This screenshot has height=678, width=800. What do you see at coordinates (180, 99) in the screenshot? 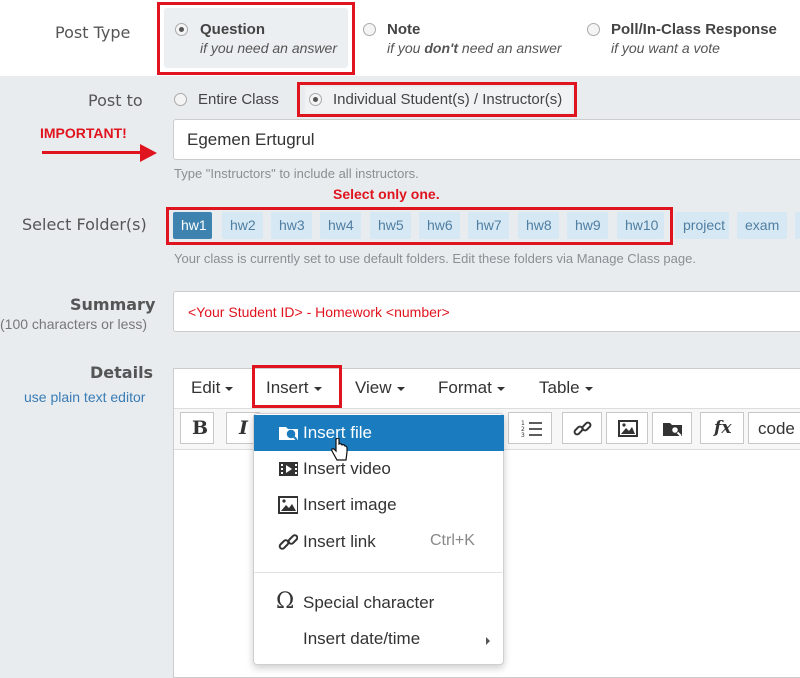
I see `entire-class-radio` at bounding box center [180, 99].